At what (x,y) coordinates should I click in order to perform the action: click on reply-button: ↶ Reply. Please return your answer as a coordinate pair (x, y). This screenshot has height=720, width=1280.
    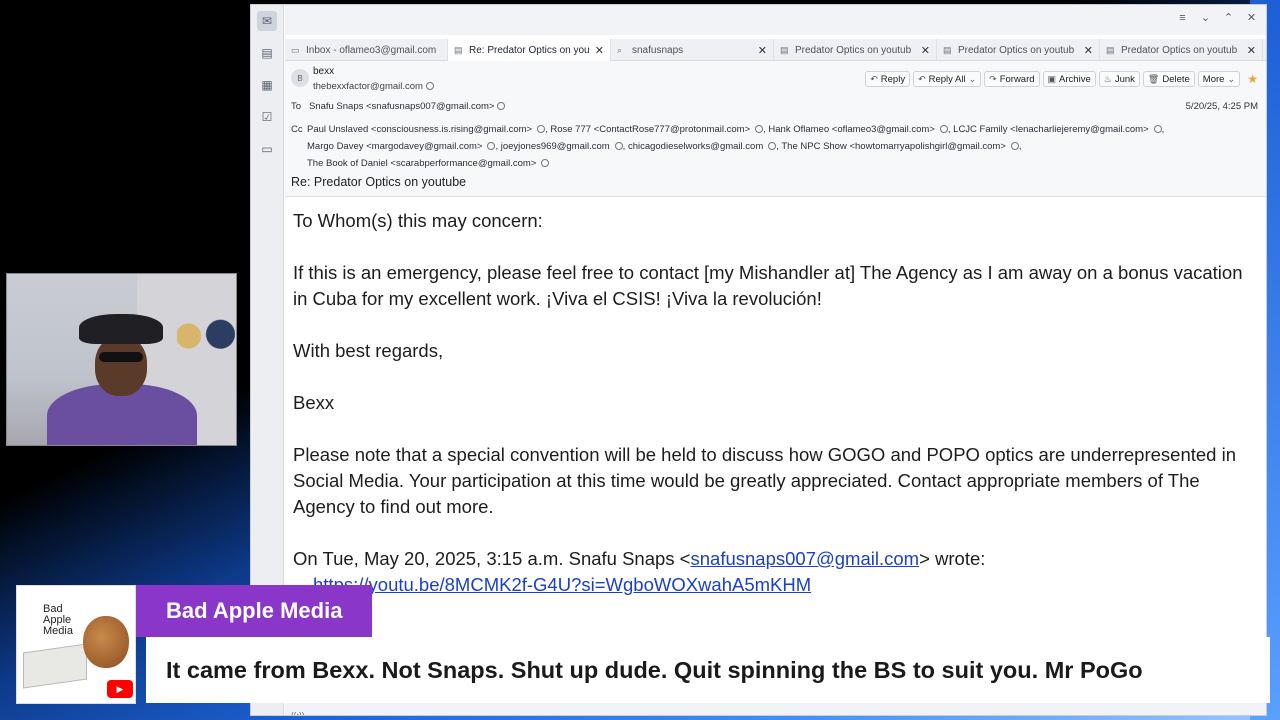
    Looking at the image, I should click on (888, 79).